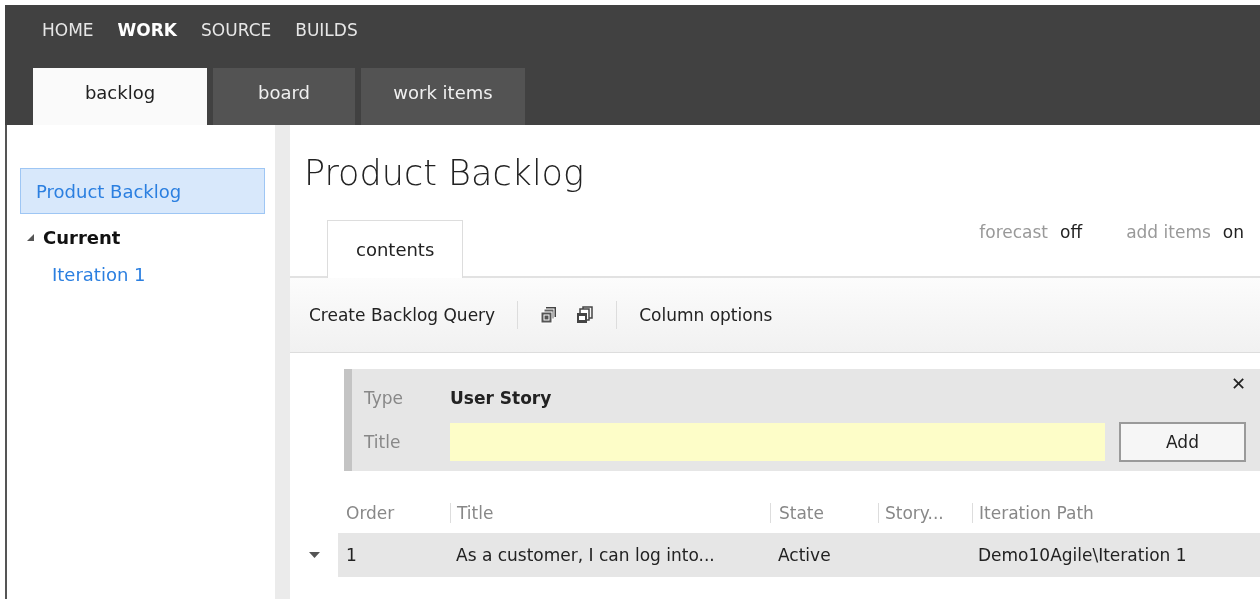 The height and width of the screenshot is (599, 1260). What do you see at coordinates (384, 398) in the screenshot?
I see `field-label: Type` at bounding box center [384, 398].